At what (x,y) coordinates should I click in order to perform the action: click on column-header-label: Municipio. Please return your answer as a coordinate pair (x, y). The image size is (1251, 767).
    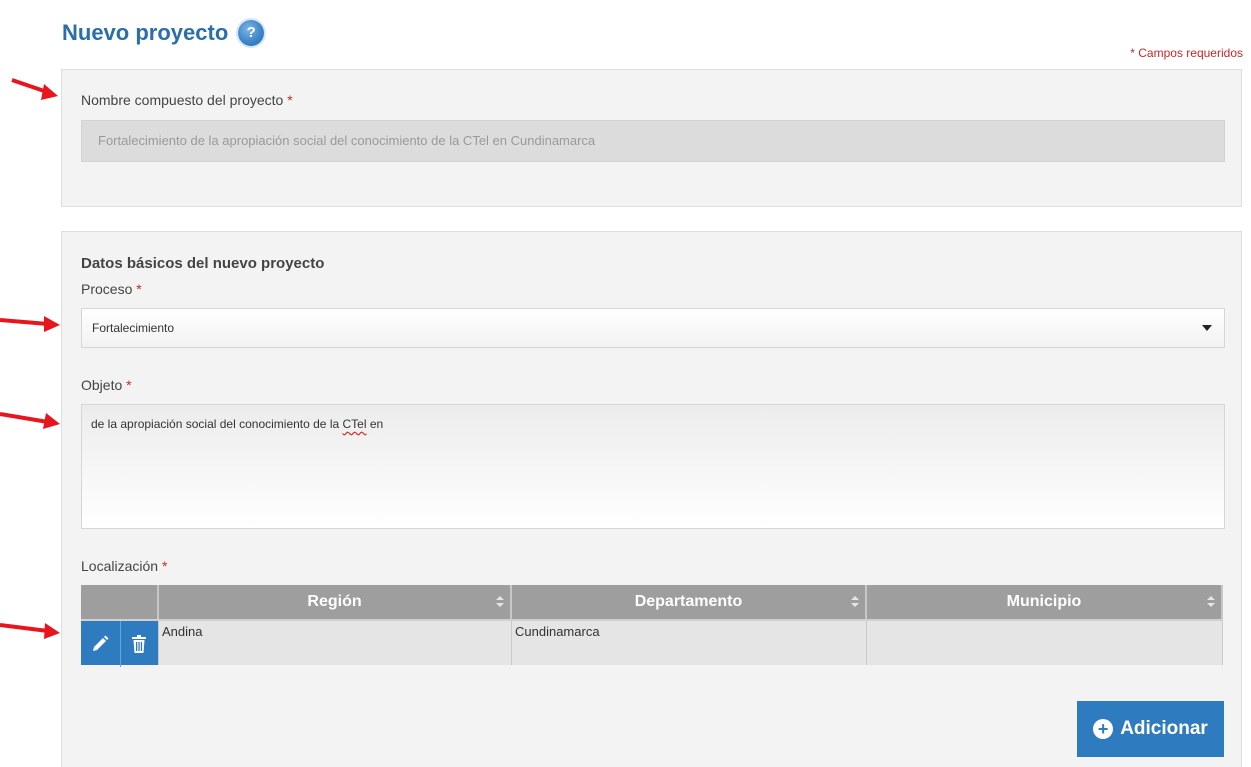
    Looking at the image, I should click on (1044, 601).